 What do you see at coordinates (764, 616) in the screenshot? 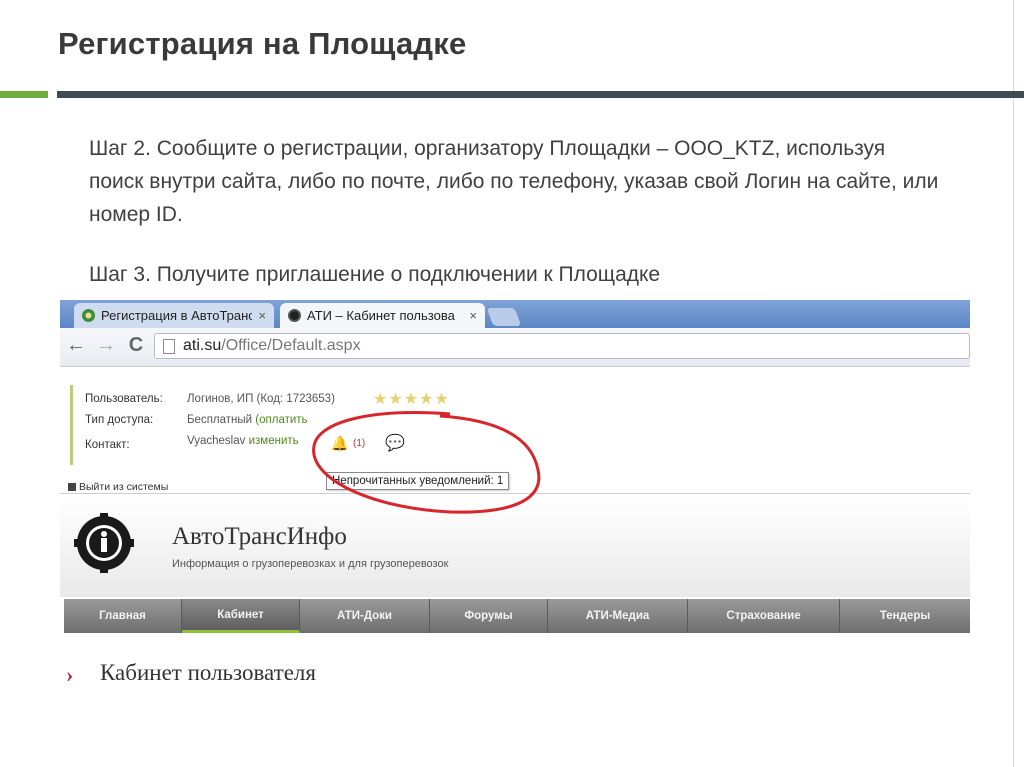
I see `nav-insurance: Страхование` at bounding box center [764, 616].